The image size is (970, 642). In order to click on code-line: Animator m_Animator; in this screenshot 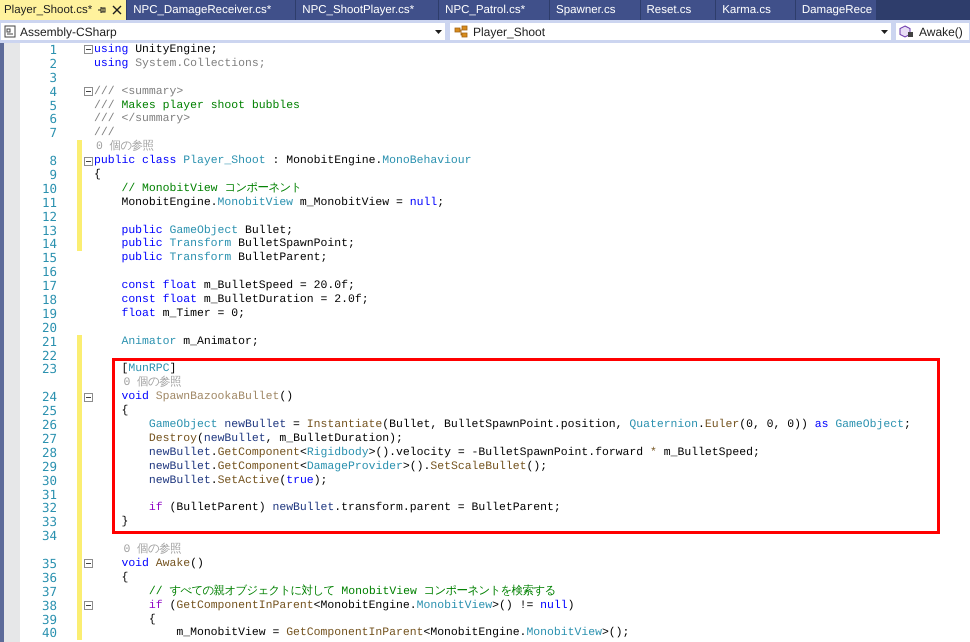, I will do `click(189, 341)`.